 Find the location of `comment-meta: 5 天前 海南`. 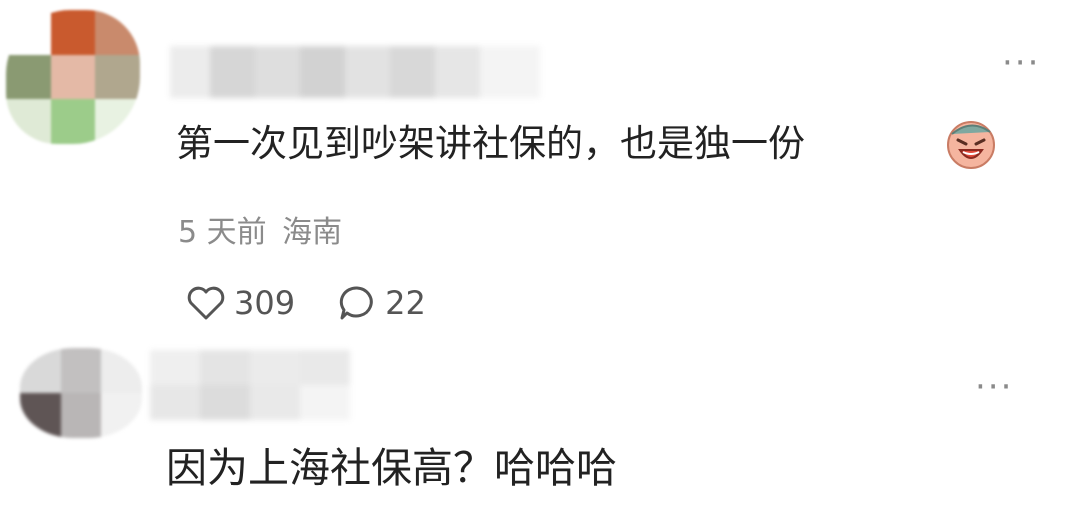

comment-meta: 5 天前 海南 is located at coordinates (260, 229).